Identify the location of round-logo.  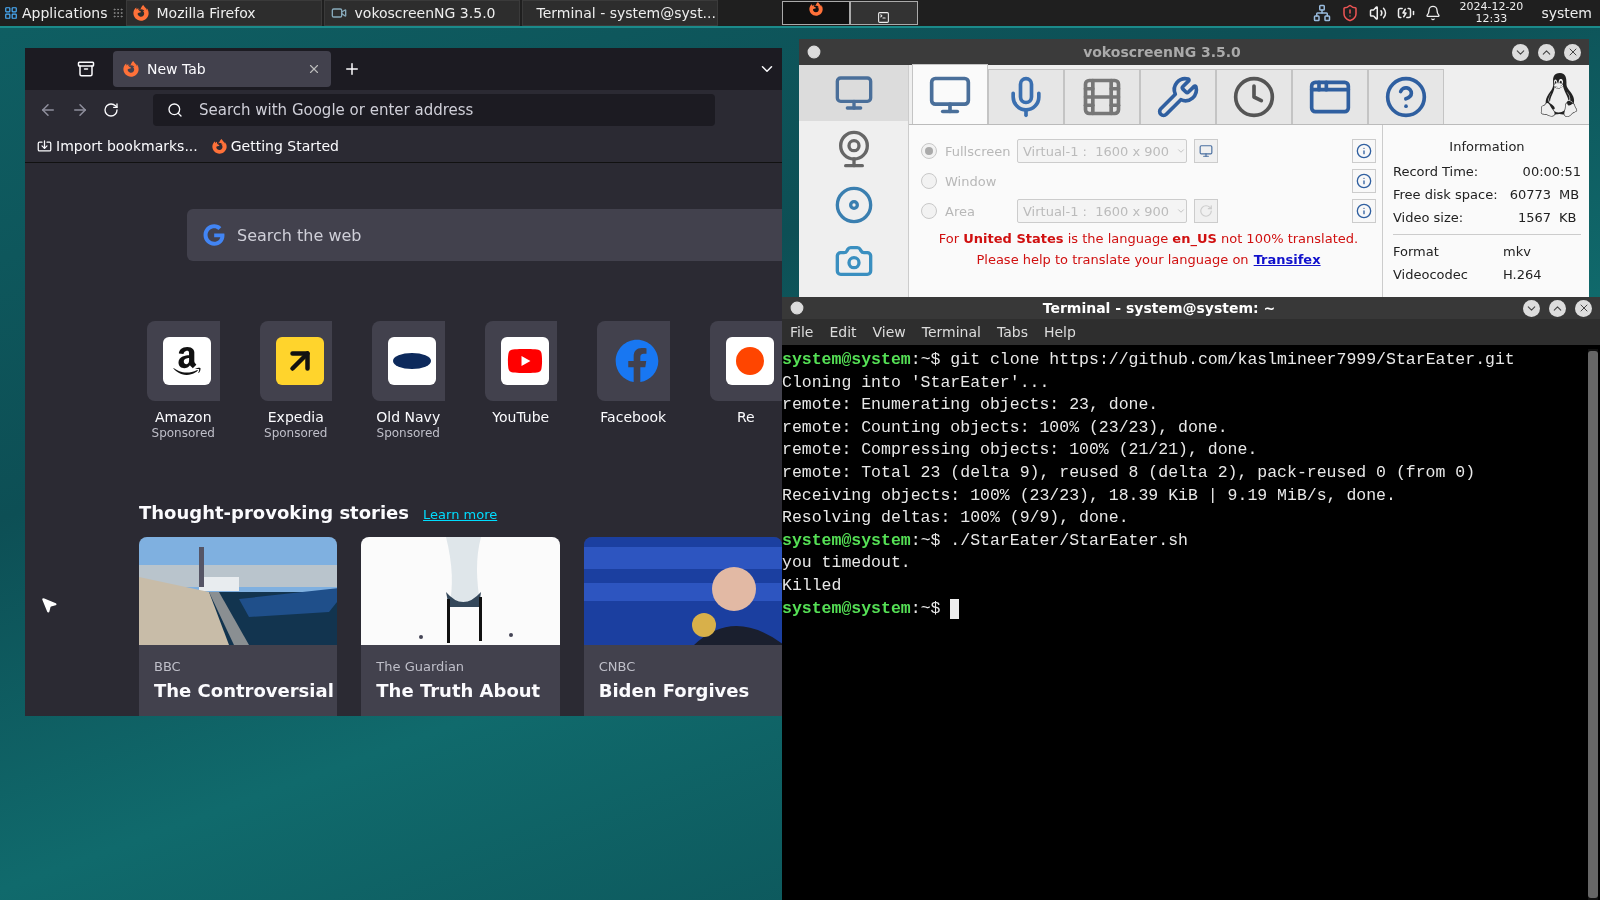
(749, 361).